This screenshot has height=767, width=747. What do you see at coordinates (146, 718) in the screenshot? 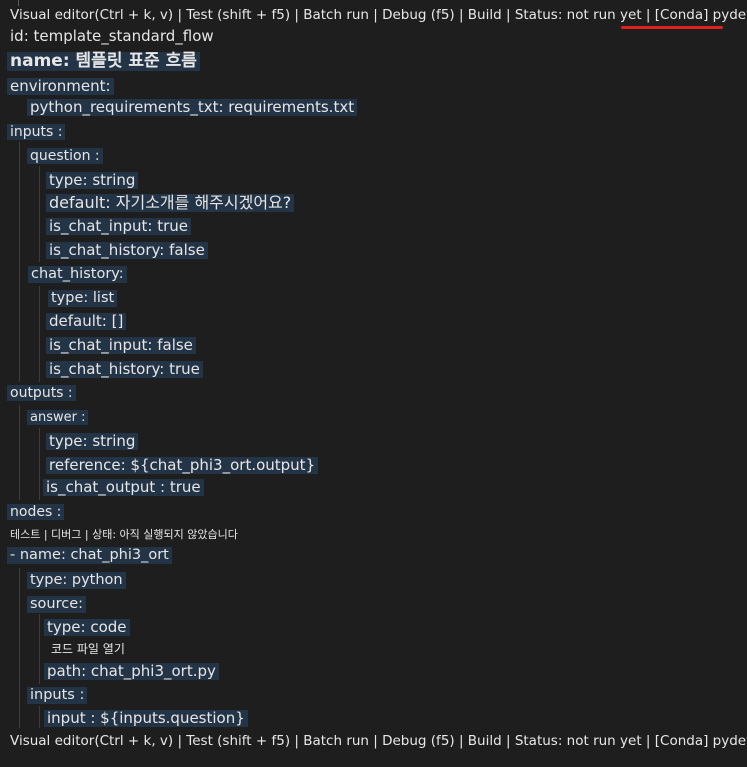
I see `yaml-line-node-input: input : ${inputs.question}` at bounding box center [146, 718].